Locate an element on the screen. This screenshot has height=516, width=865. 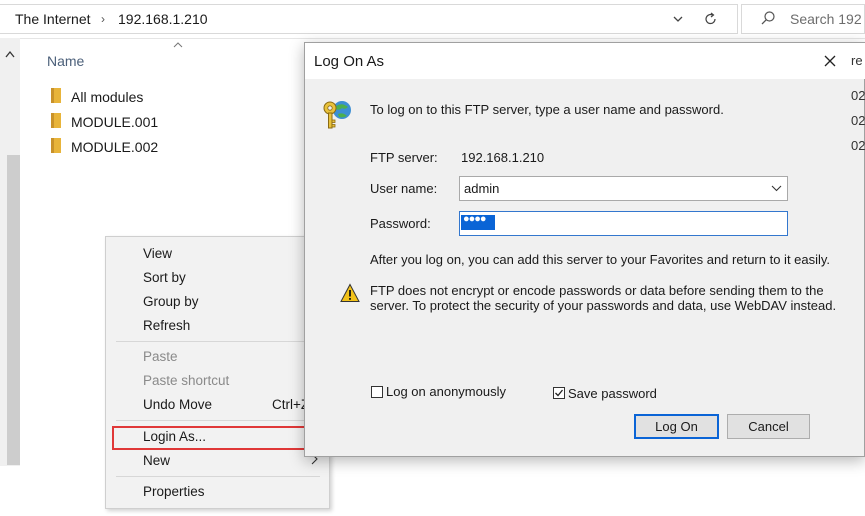
dialog-title: Log On As is located at coordinates (349, 61).